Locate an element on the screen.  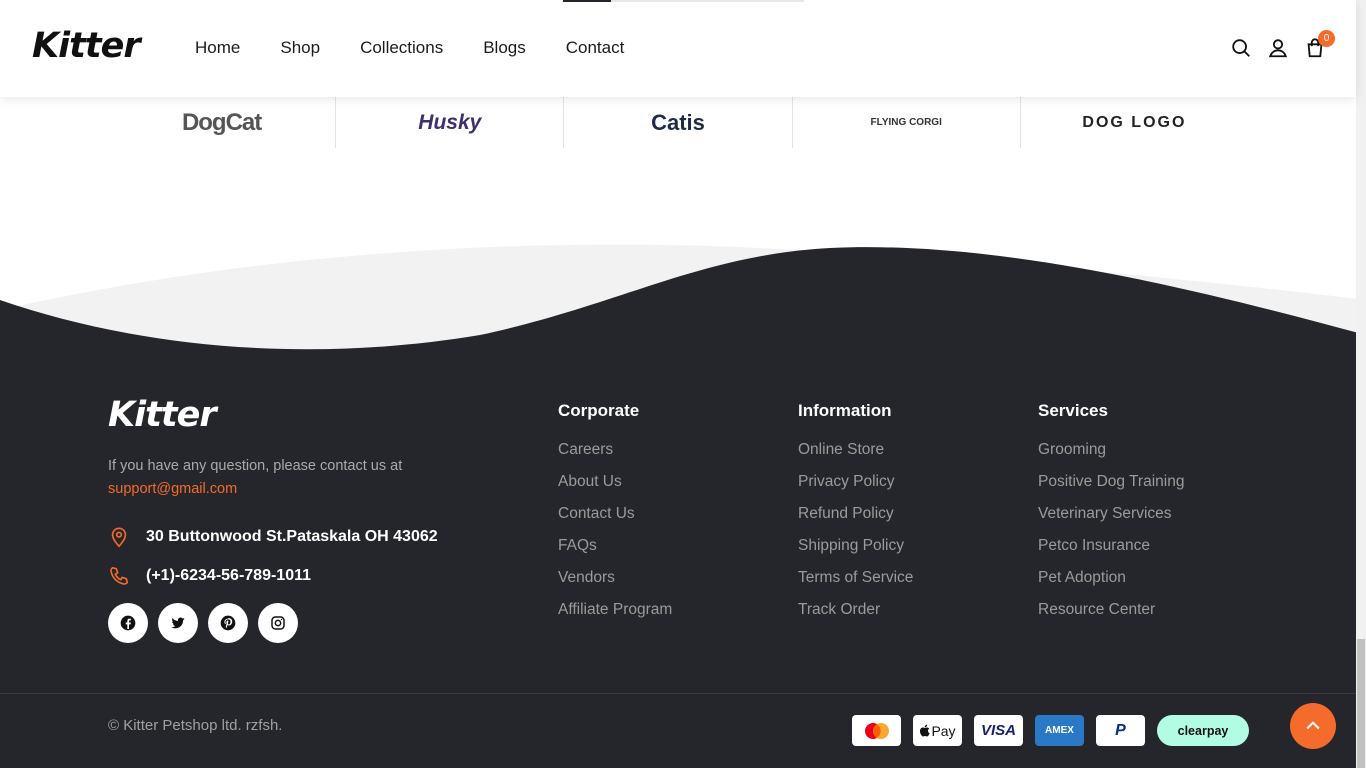
clearpay-icon: clearpay is located at coordinates (1203, 730).